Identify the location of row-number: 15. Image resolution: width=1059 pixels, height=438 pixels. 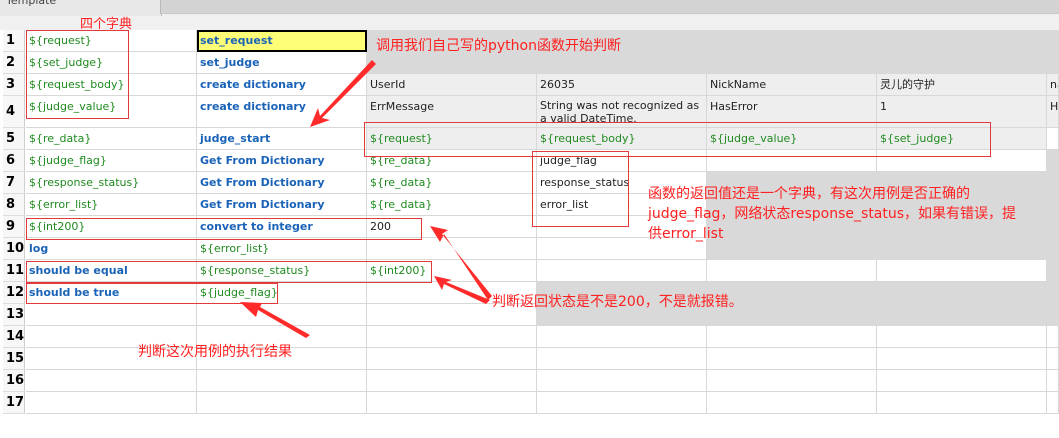
(14, 359).